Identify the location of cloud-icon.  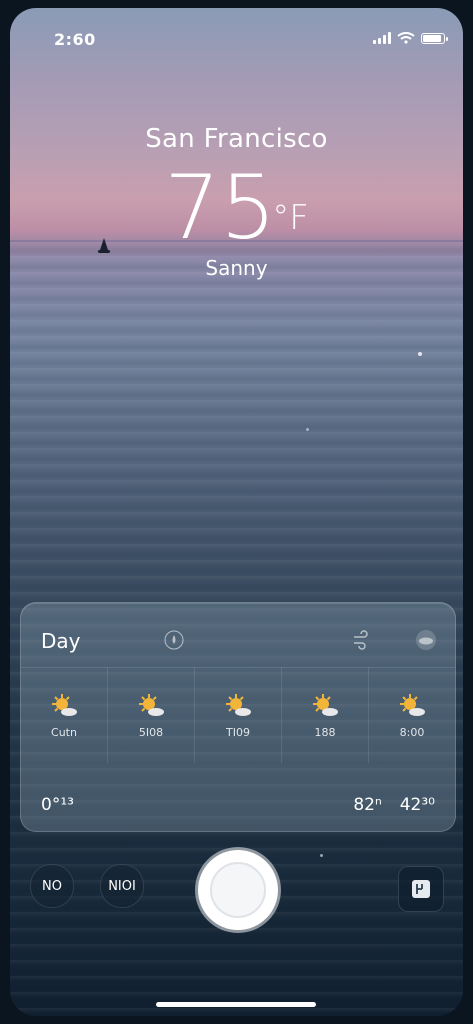
(426, 640).